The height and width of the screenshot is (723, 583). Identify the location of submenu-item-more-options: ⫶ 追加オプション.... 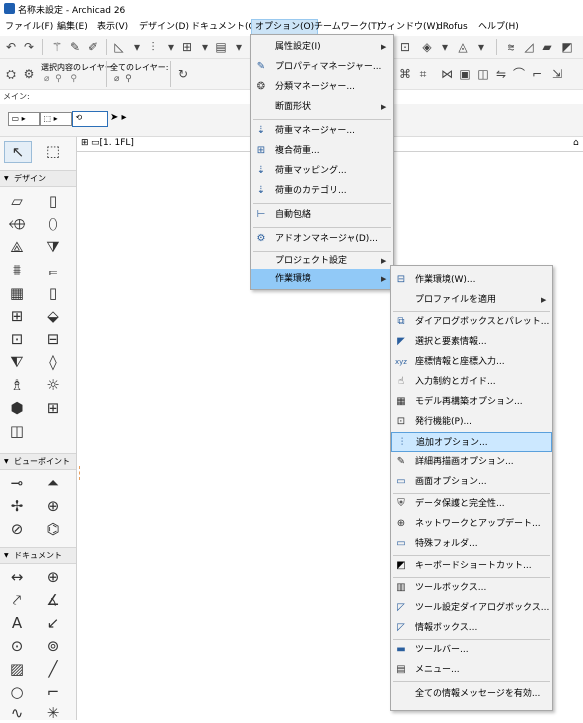
(471, 442).